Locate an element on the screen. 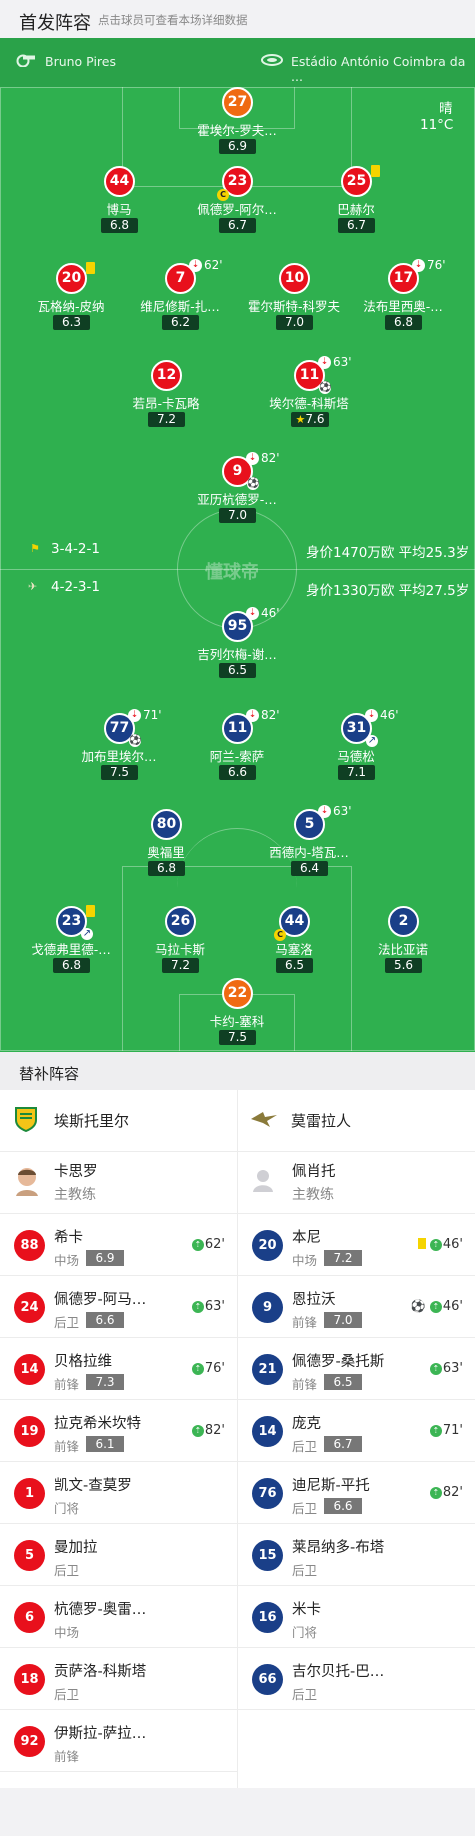 The image size is (475, 1836). goal-ball-icon: ⚽ is located at coordinates (418, 1306).